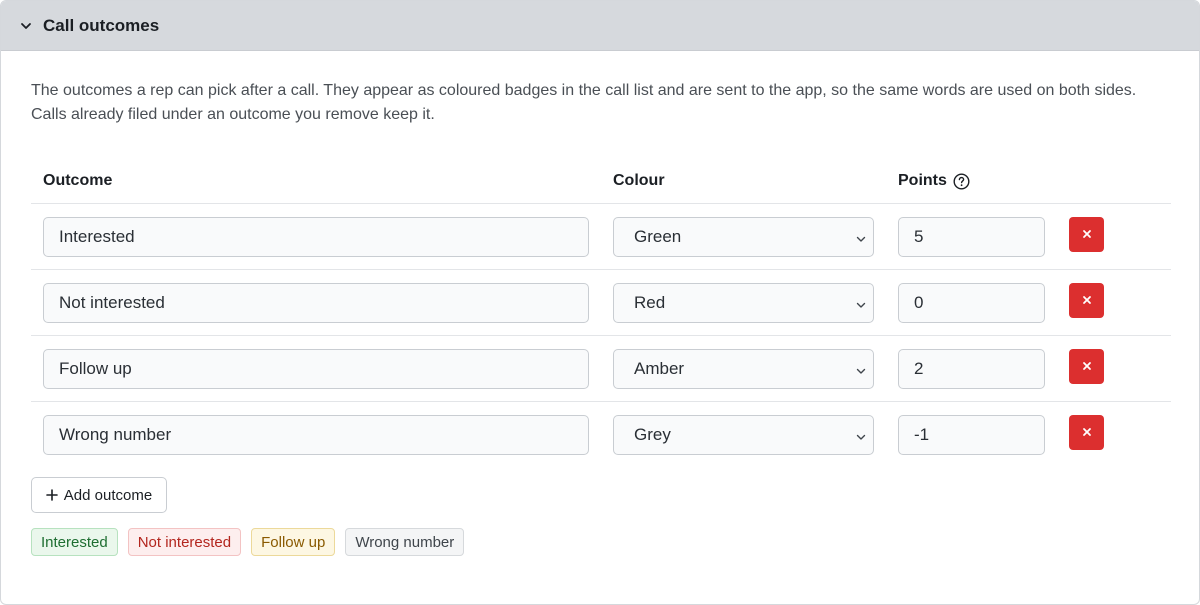  I want to click on points-input: 2, so click(971, 369).